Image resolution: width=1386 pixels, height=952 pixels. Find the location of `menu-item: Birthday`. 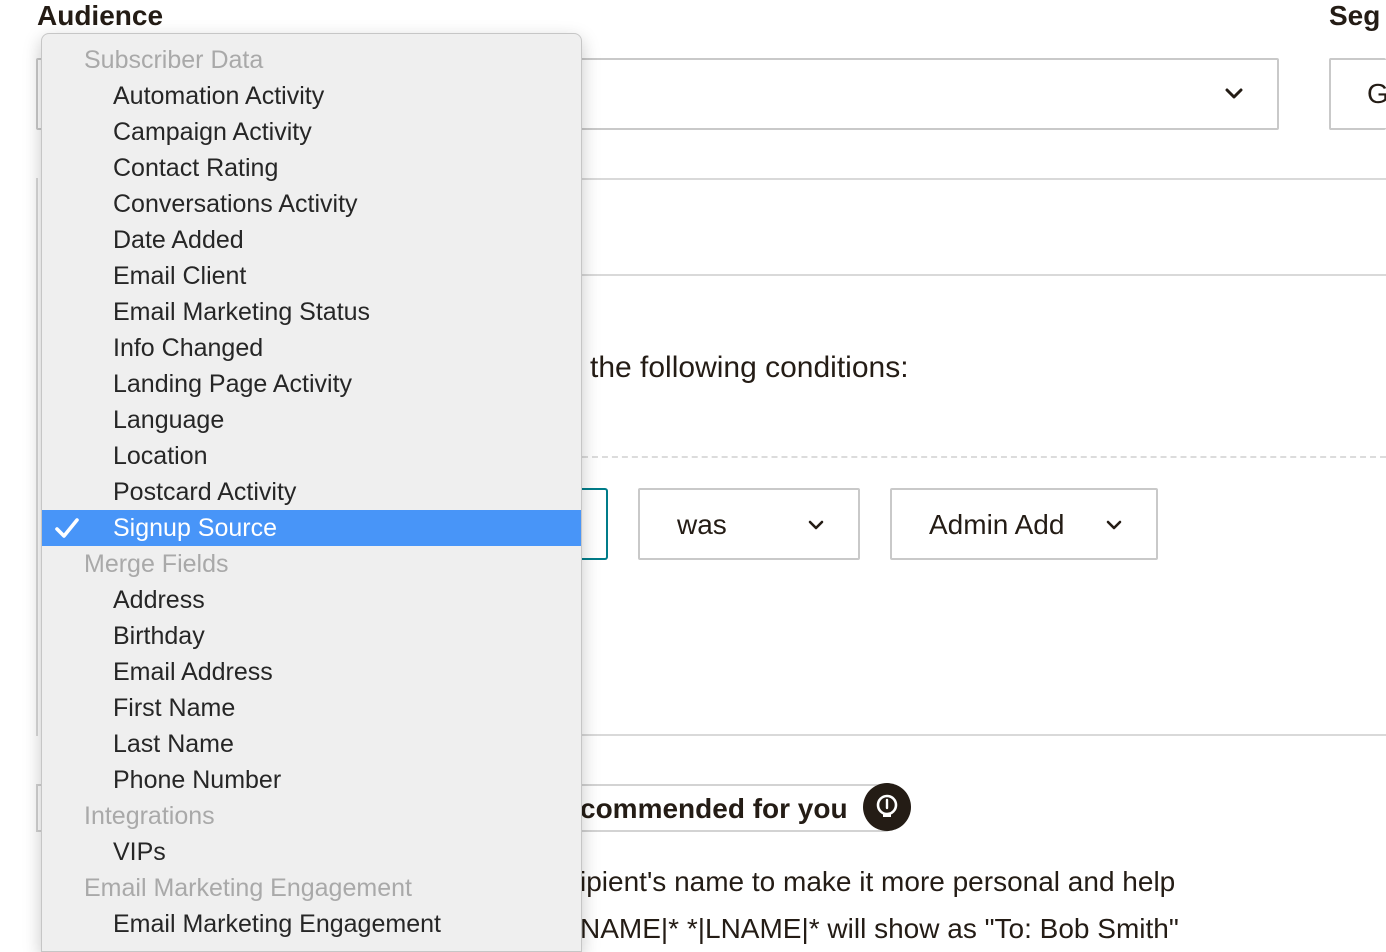

menu-item: Birthday is located at coordinates (311, 636).